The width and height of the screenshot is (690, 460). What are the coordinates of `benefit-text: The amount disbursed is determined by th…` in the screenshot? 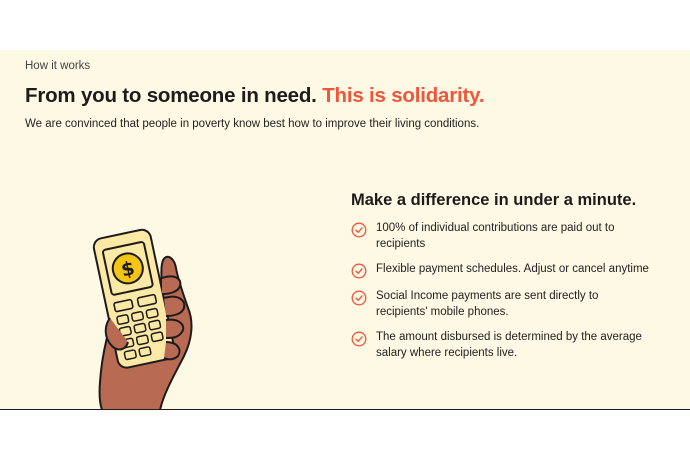 It's located at (509, 345).